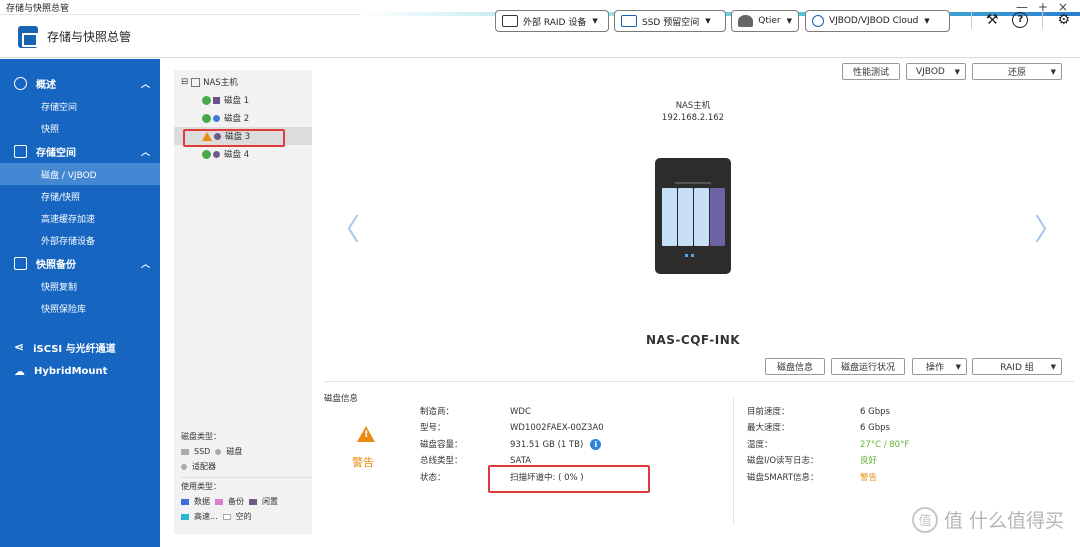 The image size is (1080, 547). Describe the element at coordinates (670, 21) in the screenshot. I see `ssd-reserve-button: SSD 预留空间 ▼` at that location.